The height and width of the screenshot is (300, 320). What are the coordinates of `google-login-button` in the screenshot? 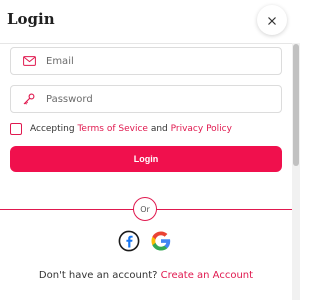 It's located at (161, 243).